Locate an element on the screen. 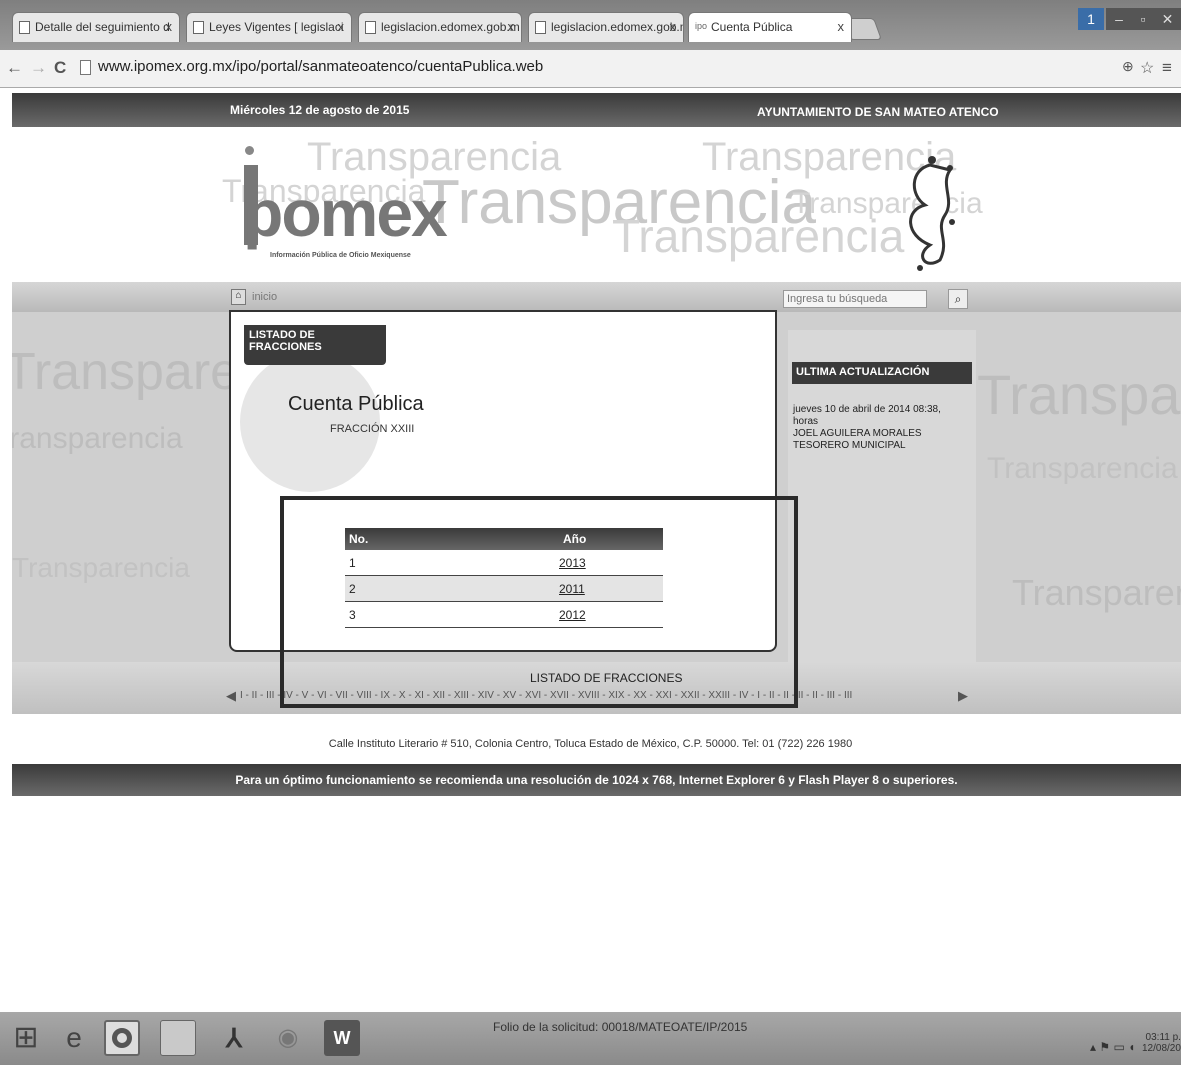 Image resolution: width=1181 pixels, height=1065 pixels. media-player-icon: ◉ is located at coordinates (288, 1038).